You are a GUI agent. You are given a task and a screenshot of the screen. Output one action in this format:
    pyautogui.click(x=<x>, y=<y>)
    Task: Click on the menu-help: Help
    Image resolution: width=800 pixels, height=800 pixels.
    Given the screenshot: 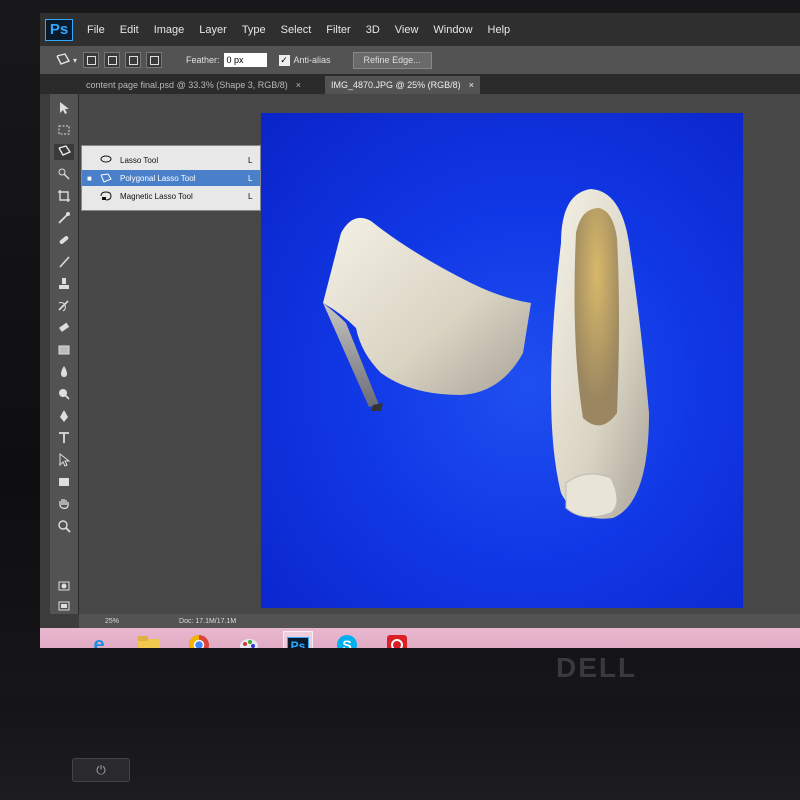 What is the action you would take?
    pyautogui.click(x=499, y=30)
    